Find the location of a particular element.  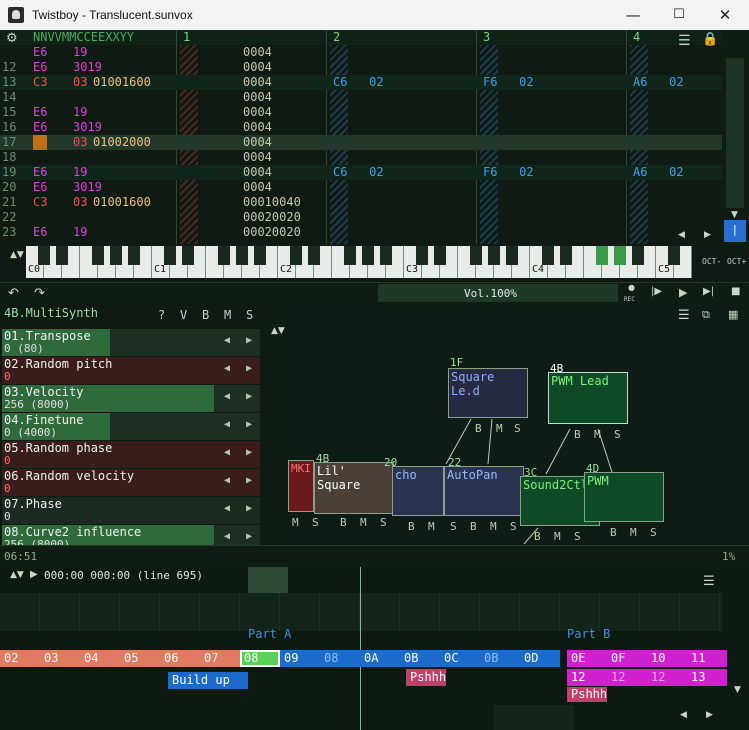

pattern-block: 13 is located at coordinates (707, 677).